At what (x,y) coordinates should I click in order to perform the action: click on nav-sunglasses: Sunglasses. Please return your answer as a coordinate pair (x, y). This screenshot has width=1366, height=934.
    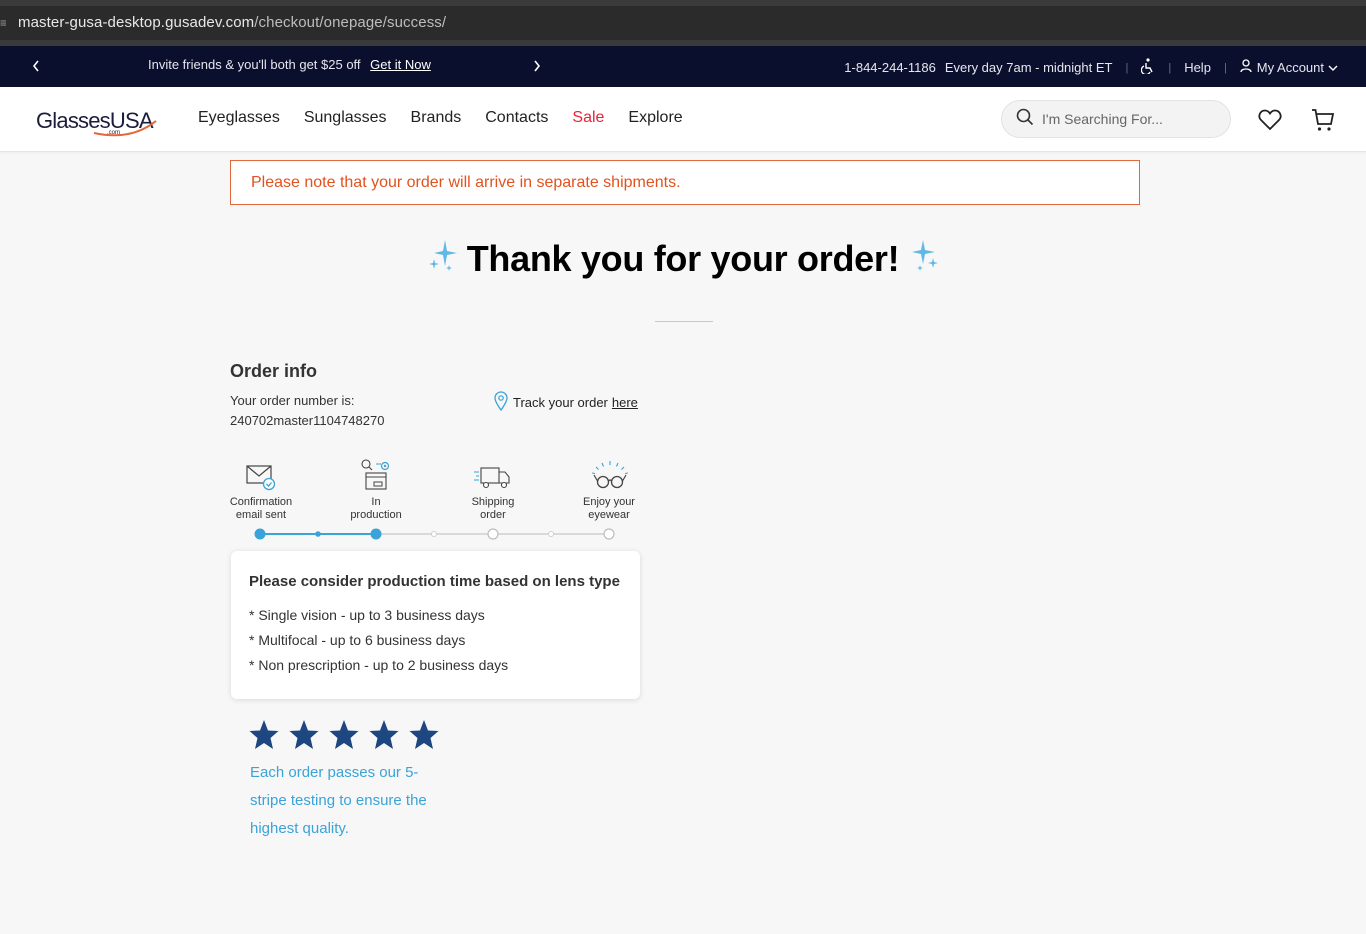
    Looking at the image, I should click on (345, 118).